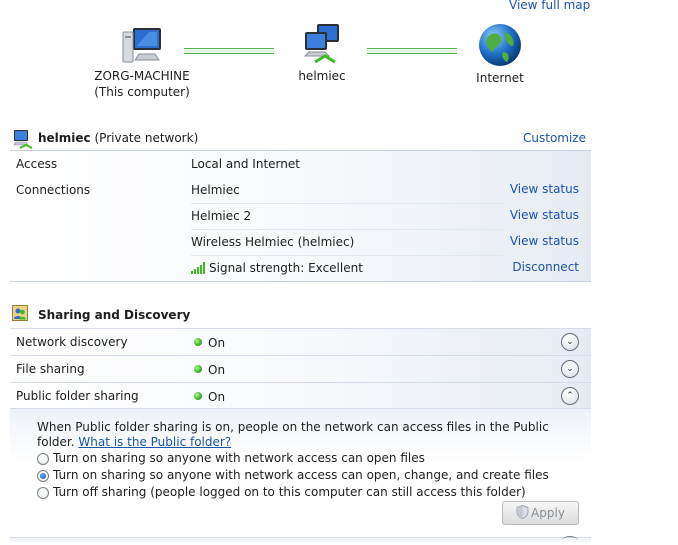 This screenshot has width=678, height=545. What do you see at coordinates (300, 341) in the screenshot?
I see `network-discovery-row: Network discovery On ⌄` at bounding box center [300, 341].